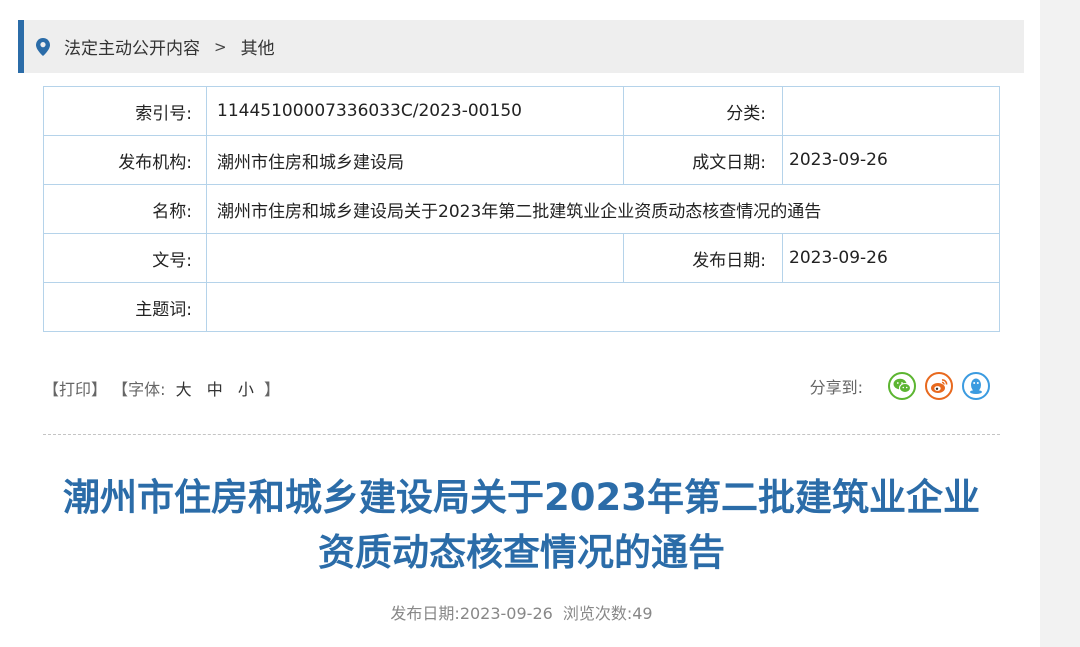  What do you see at coordinates (43, 46) in the screenshot?
I see `location-pin-icon` at bounding box center [43, 46].